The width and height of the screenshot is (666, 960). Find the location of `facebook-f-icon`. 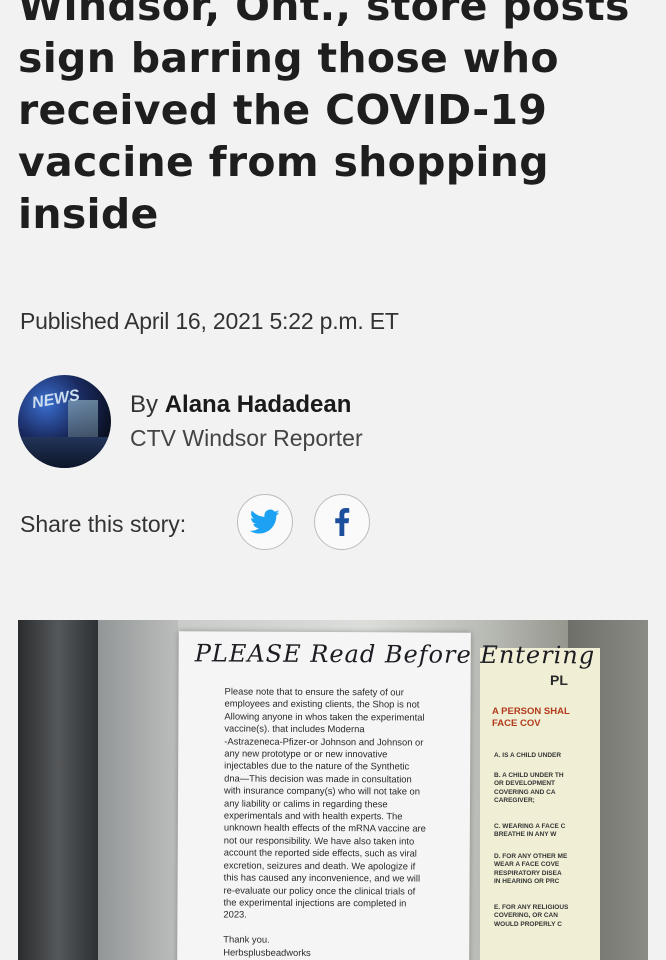

facebook-f-icon is located at coordinates (342, 522).